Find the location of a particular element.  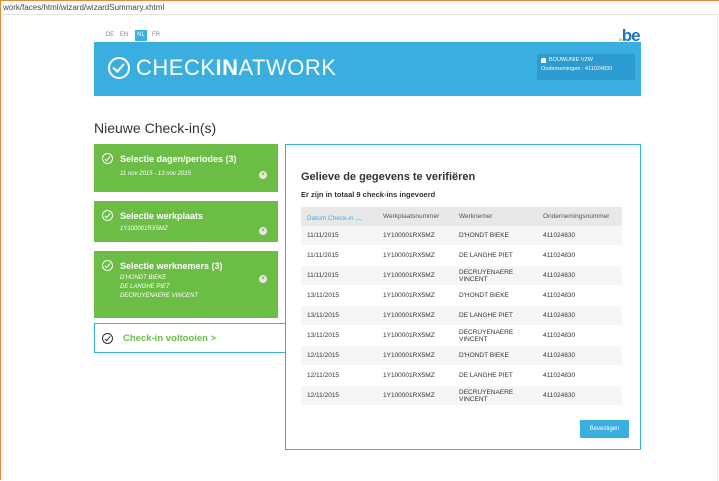

company-number: Ondernemingen : 411024830 is located at coordinates (577, 69).